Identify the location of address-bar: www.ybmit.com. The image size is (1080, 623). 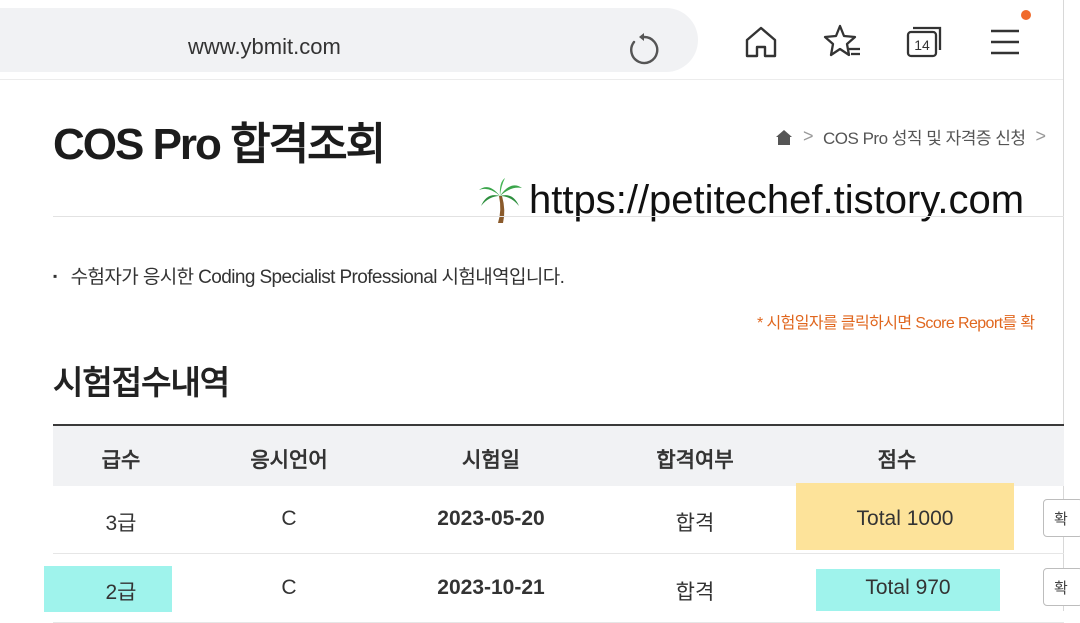
(349, 40).